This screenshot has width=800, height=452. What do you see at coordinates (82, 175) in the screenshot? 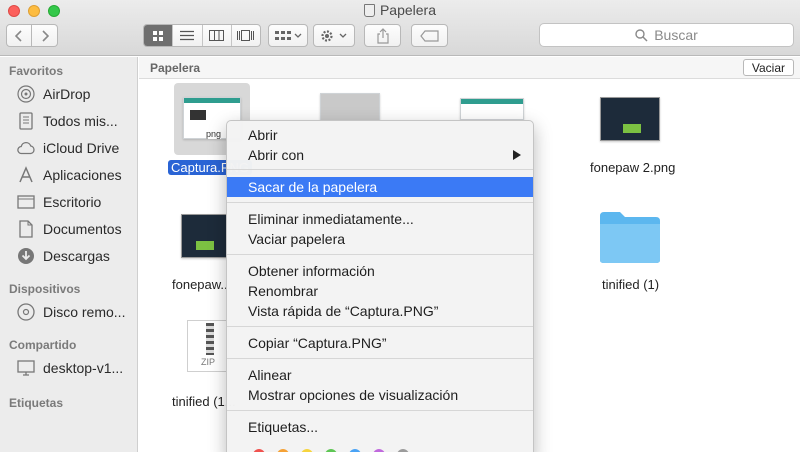
I see `sidebar-item-label: Aplicaciones` at bounding box center [82, 175].